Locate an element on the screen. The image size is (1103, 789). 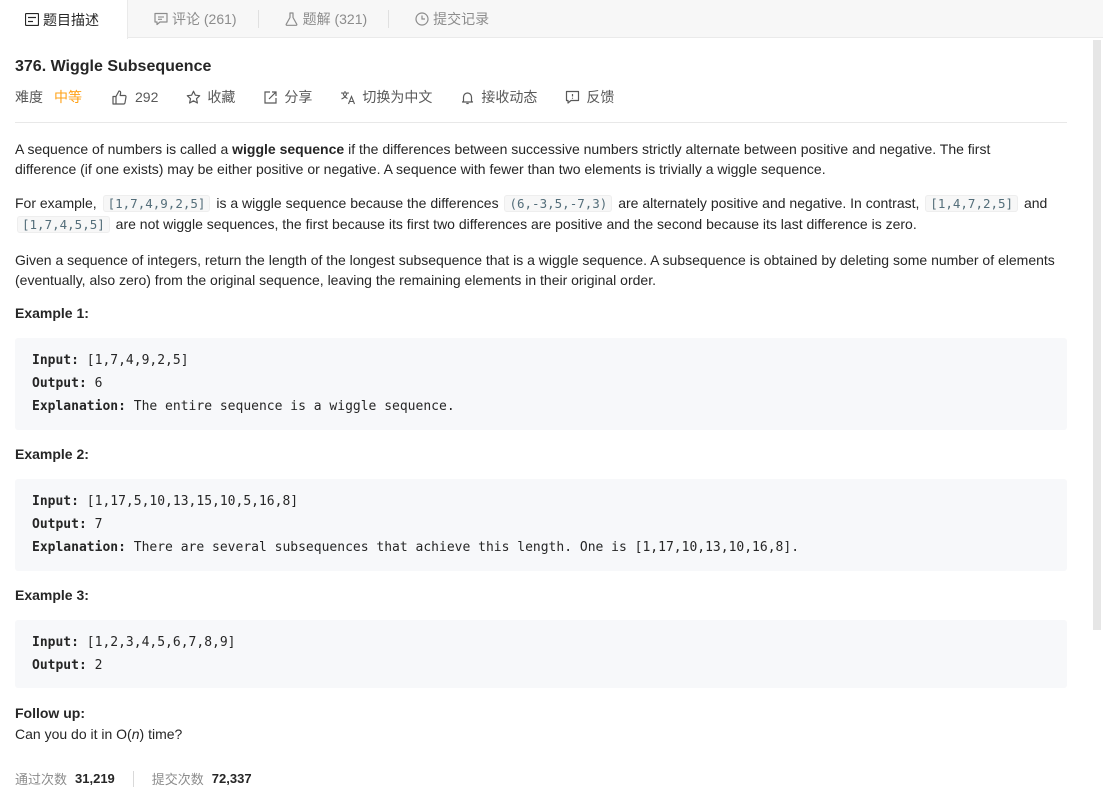
like-button: 292 is located at coordinates (135, 97).